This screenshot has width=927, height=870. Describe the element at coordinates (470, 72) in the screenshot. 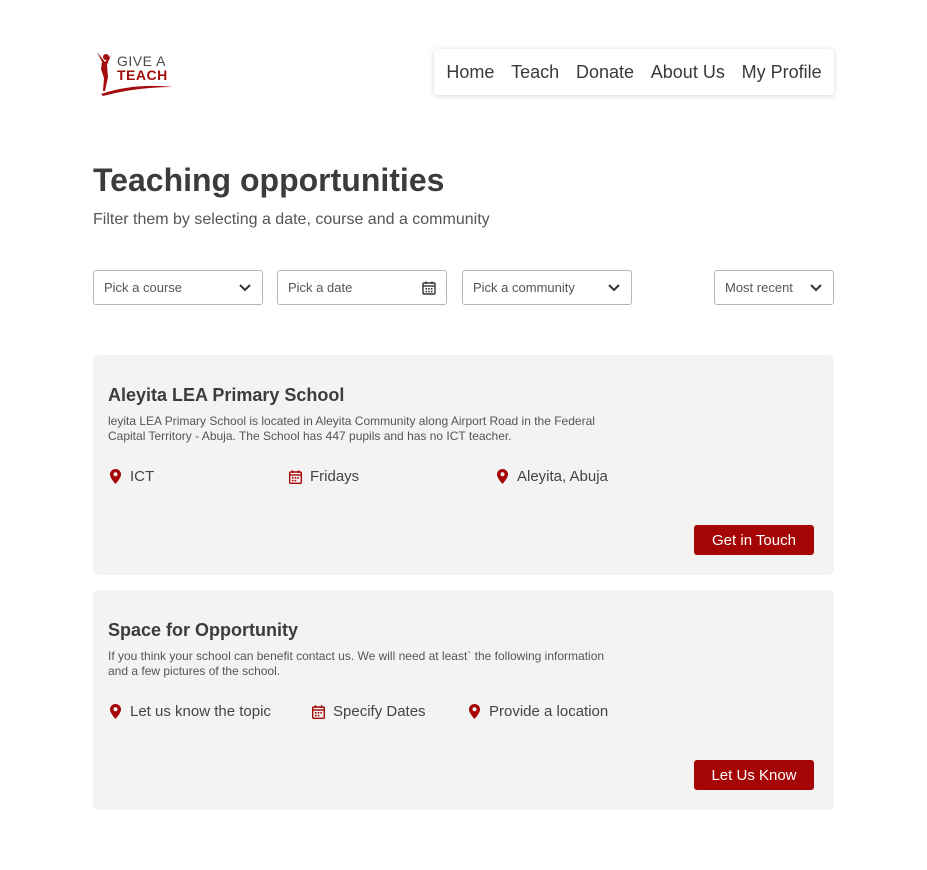

I see `nav-home: Home` at that location.